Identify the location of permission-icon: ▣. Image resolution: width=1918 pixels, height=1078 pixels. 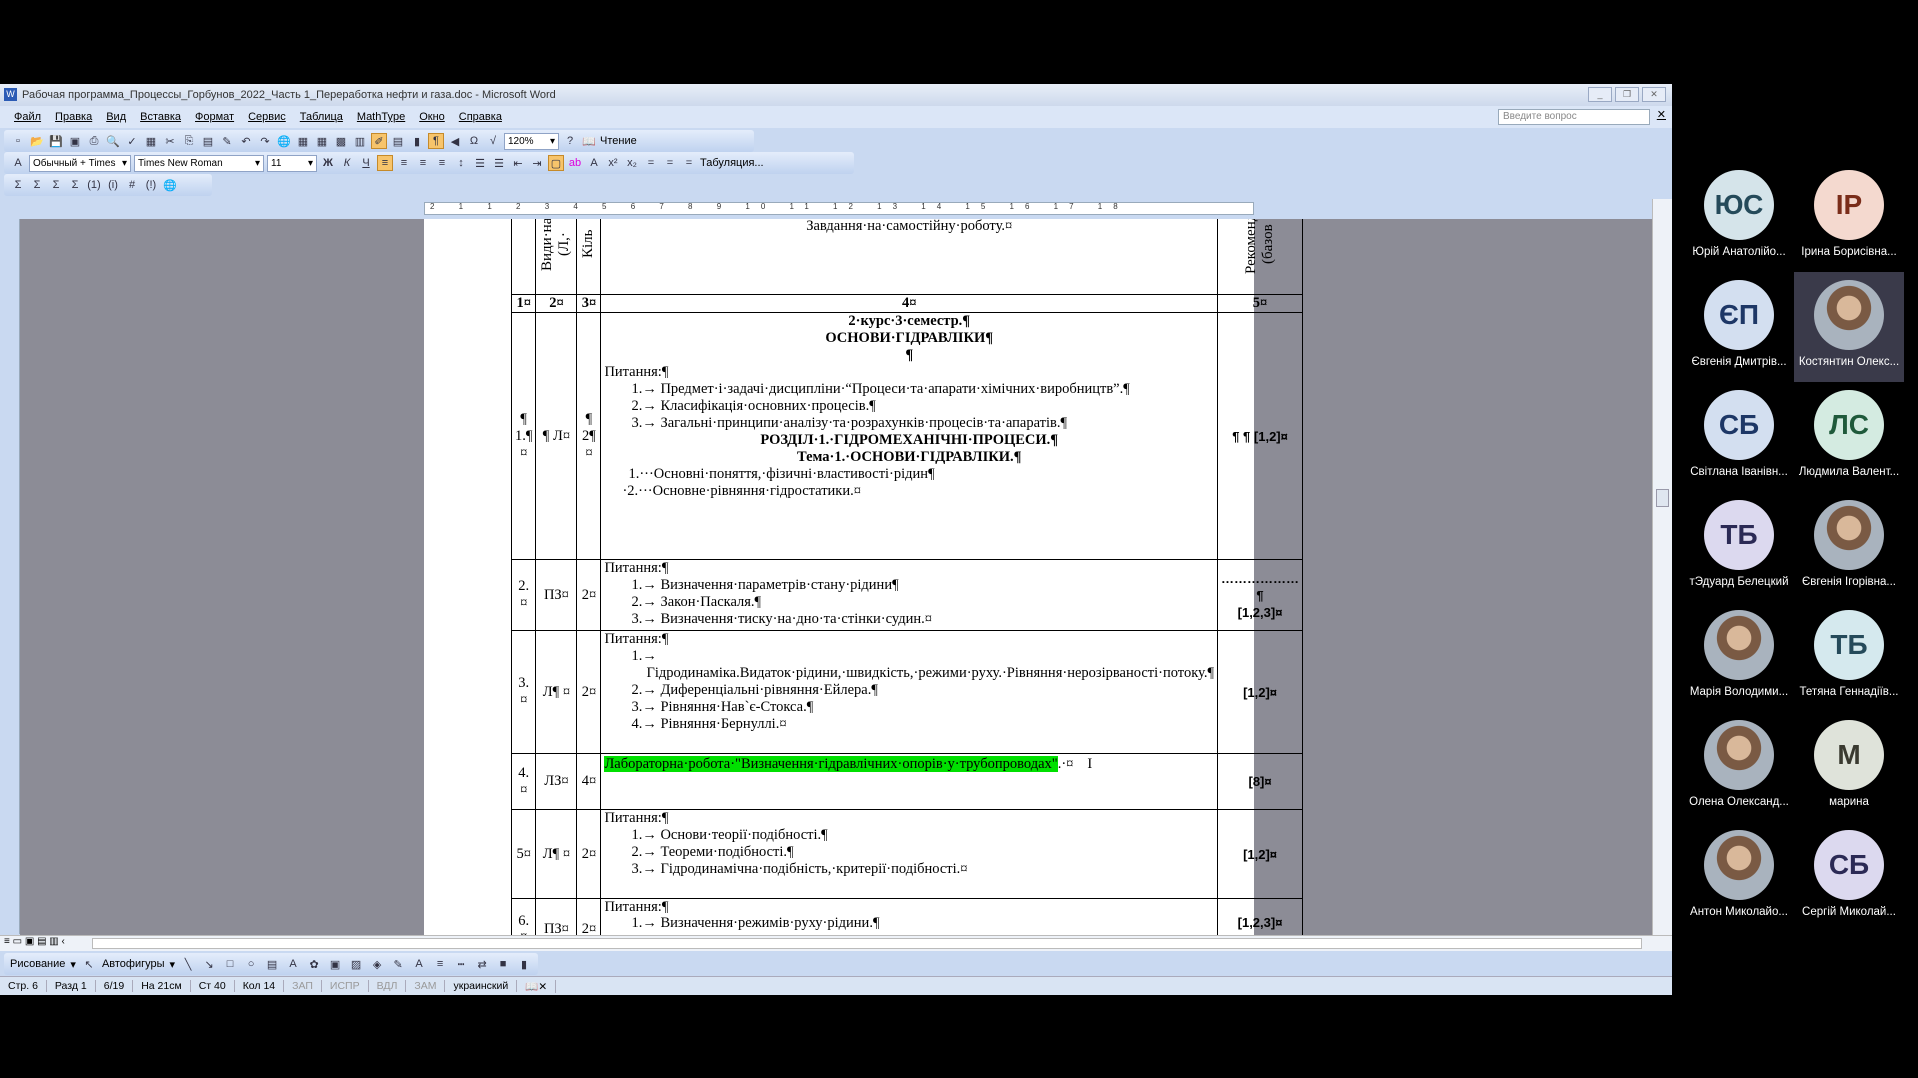
(75, 141).